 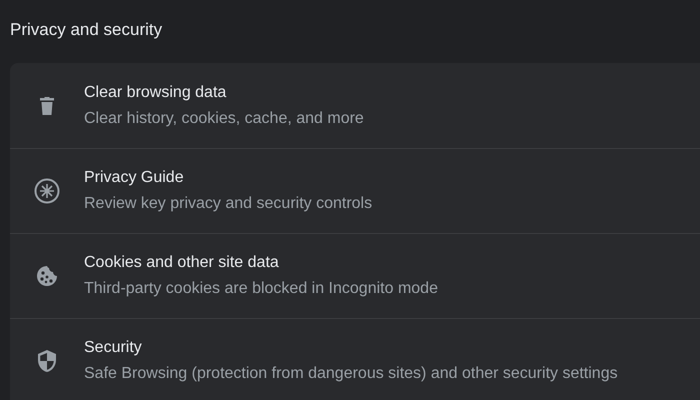 I want to click on row-subtitle: Review key privacy and security controls, so click(x=228, y=204).